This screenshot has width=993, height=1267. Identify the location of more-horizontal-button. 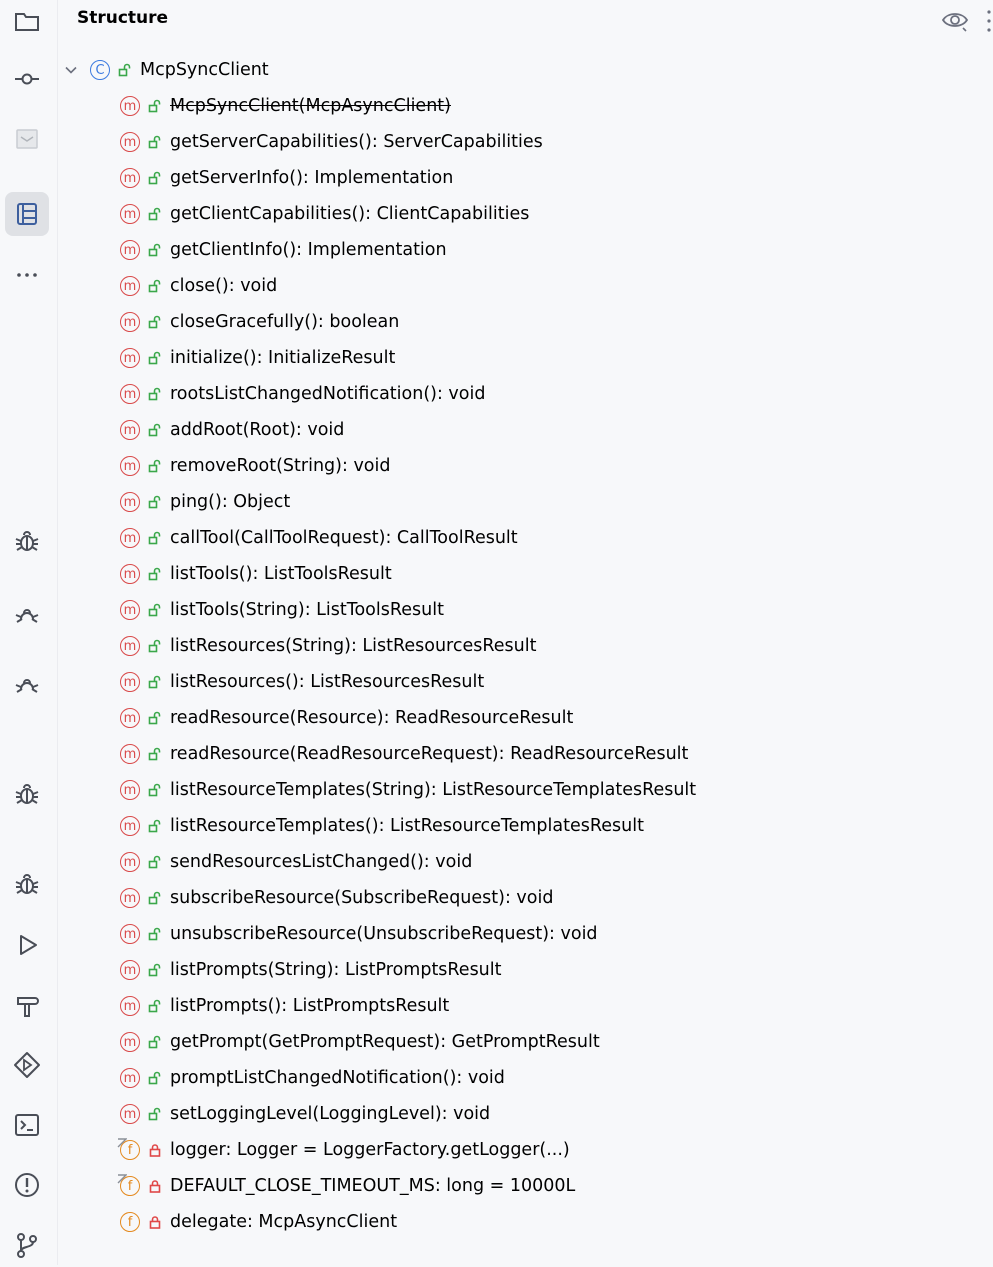
(27, 275).